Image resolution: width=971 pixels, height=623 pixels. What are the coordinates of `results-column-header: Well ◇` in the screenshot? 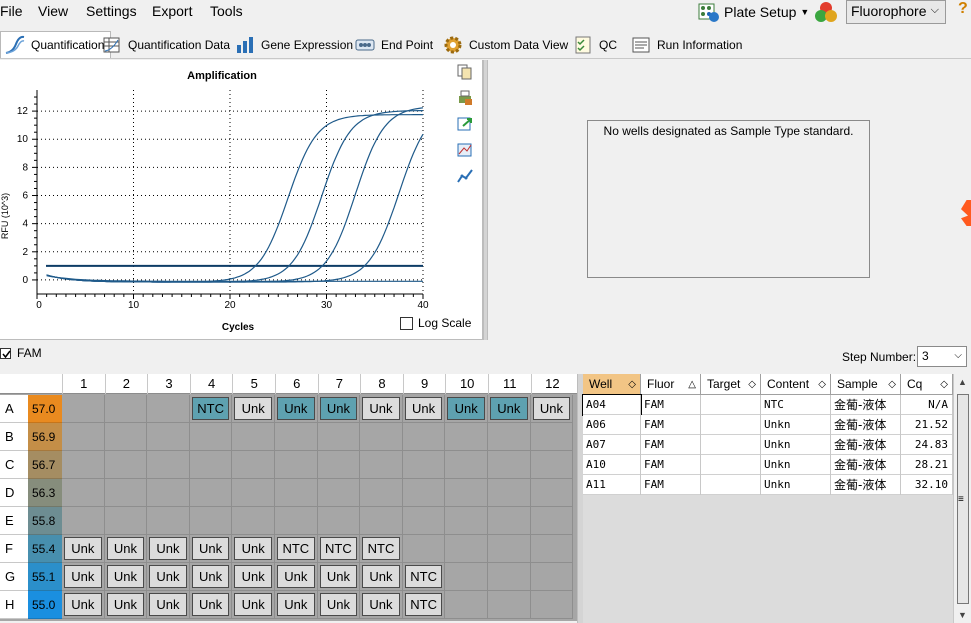 It's located at (612, 384).